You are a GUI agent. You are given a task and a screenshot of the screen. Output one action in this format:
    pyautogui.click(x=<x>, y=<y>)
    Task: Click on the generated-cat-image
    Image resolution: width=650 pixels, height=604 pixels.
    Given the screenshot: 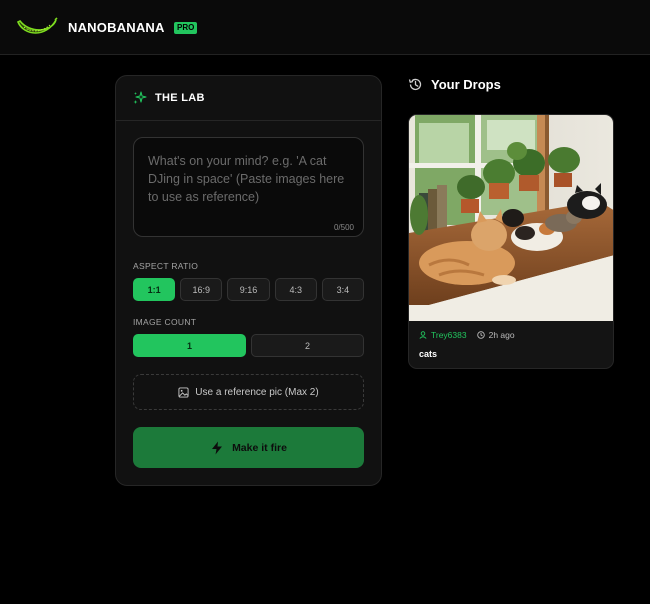 What is the action you would take?
    pyautogui.click(x=511, y=218)
    